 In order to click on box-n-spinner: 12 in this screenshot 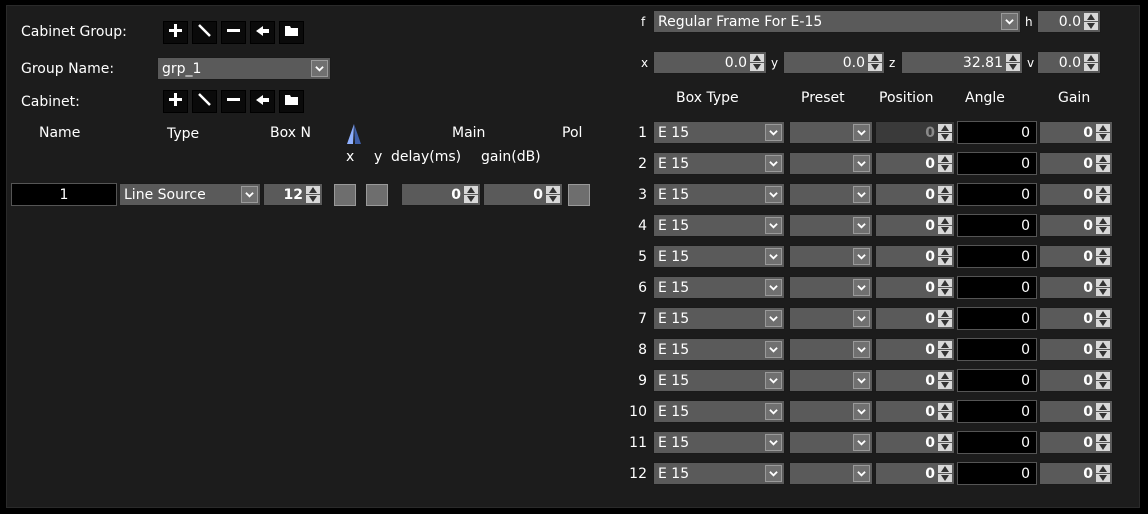, I will do `click(293, 194)`.